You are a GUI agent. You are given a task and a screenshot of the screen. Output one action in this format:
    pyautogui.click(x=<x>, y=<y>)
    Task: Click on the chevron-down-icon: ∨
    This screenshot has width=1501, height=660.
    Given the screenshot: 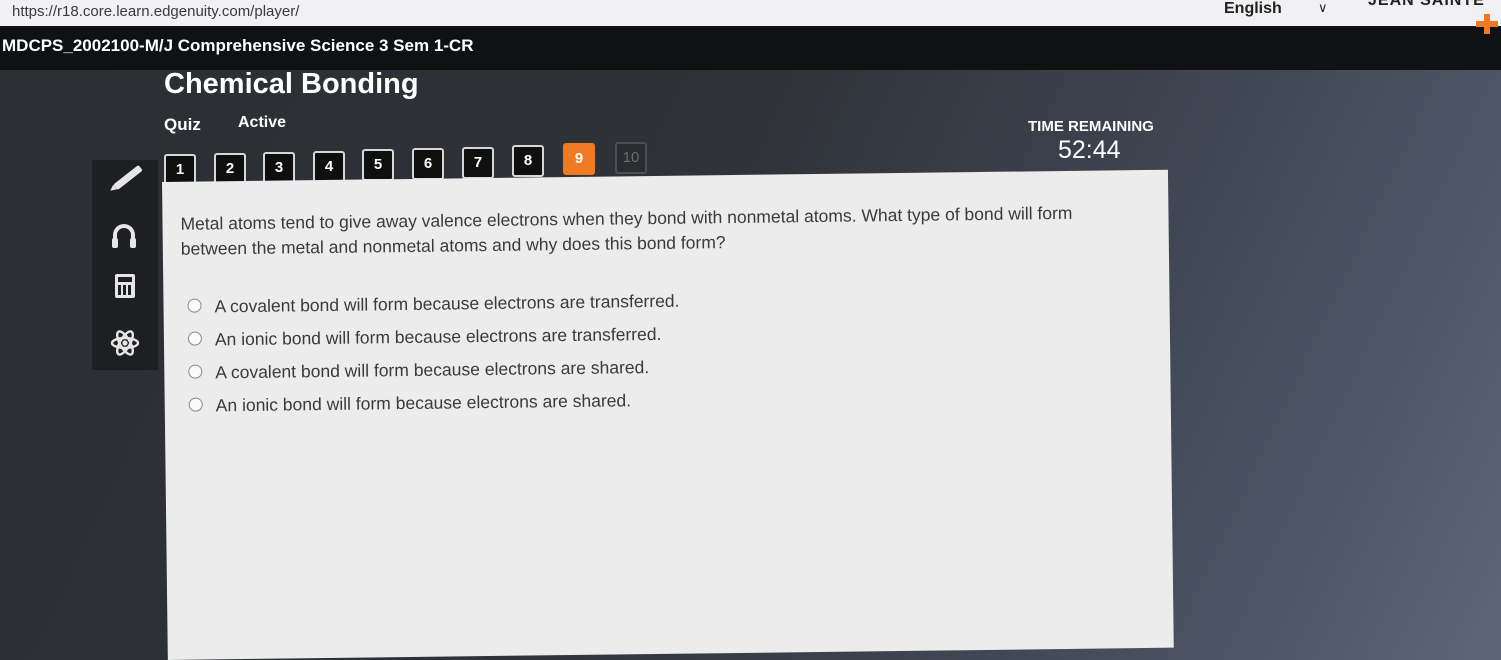 What is the action you would take?
    pyautogui.click(x=1323, y=8)
    